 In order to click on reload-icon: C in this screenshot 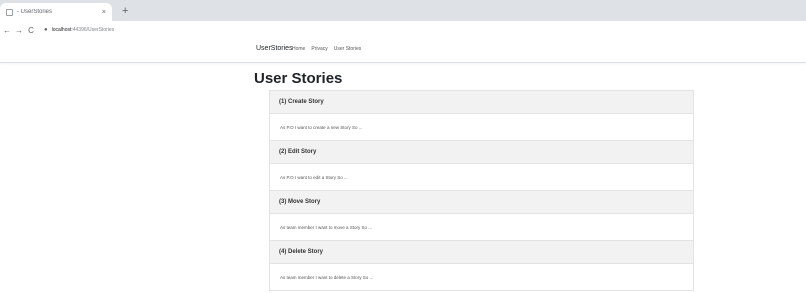, I will do `click(31, 30)`.